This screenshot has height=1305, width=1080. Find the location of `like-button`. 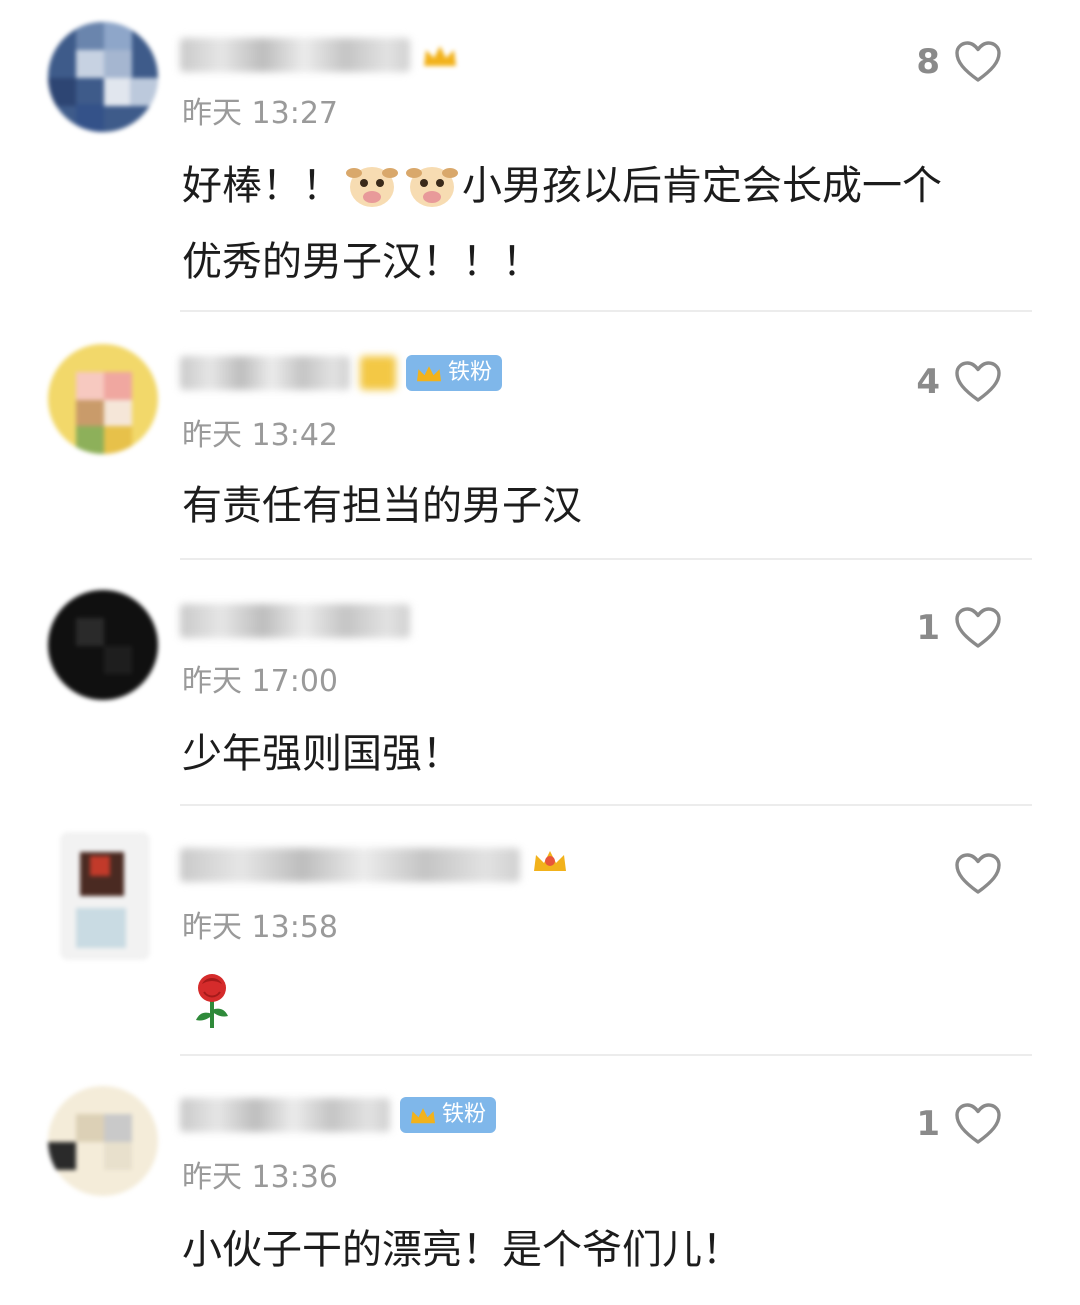

like-button is located at coordinates (961, 874).